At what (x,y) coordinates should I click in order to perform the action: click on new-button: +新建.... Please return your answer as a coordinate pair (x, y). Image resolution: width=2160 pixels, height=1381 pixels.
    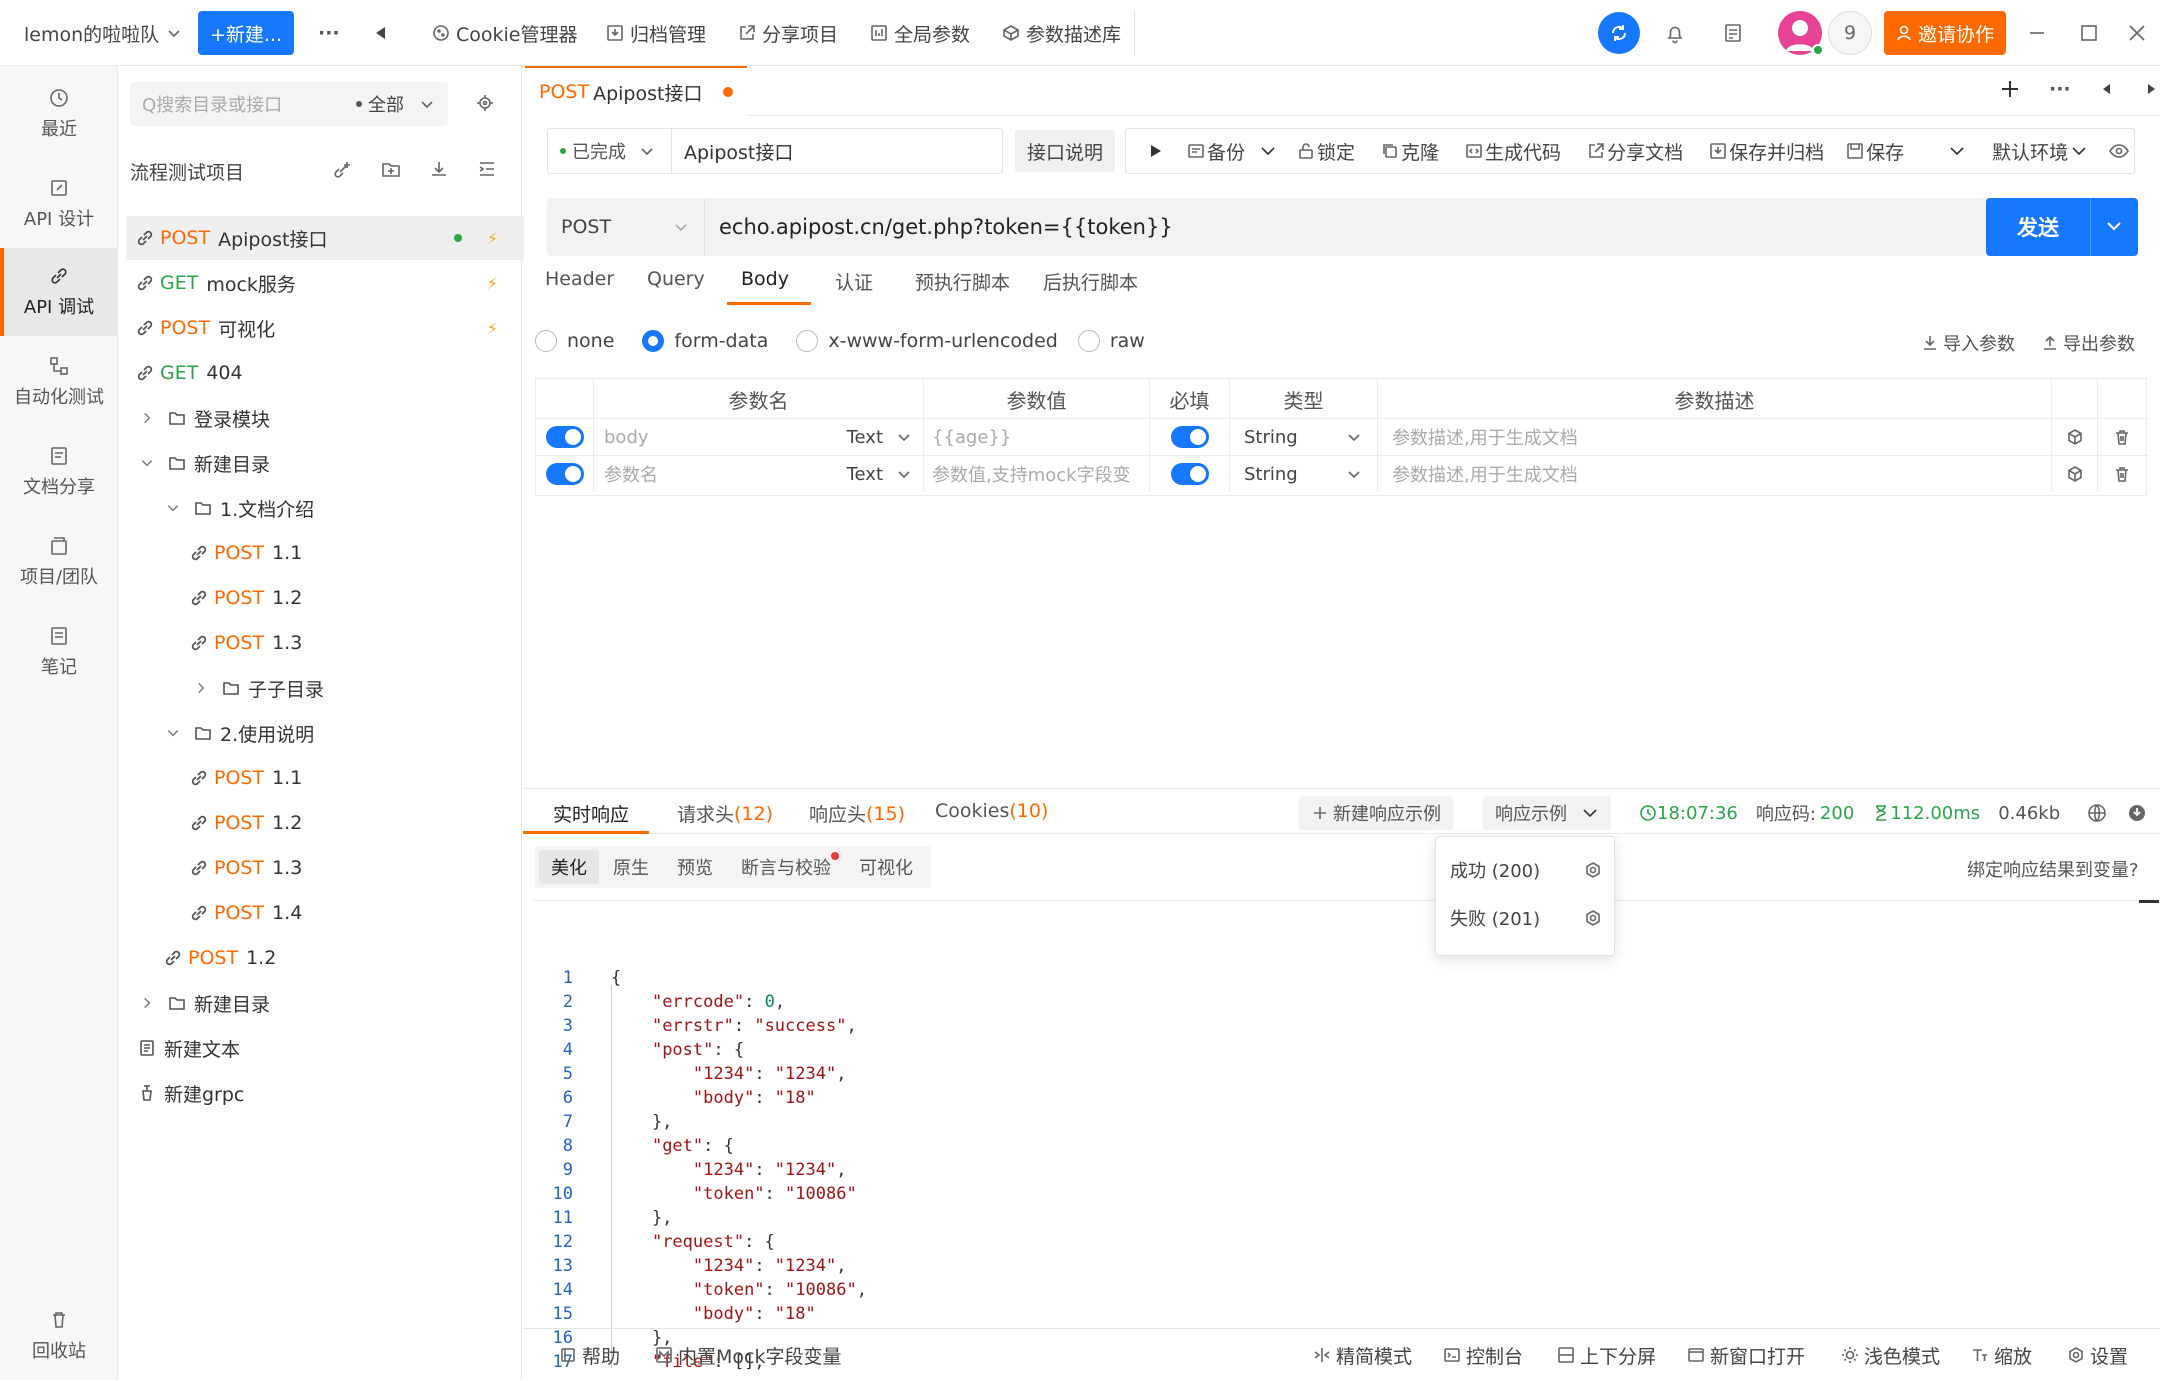
    Looking at the image, I should click on (246, 33).